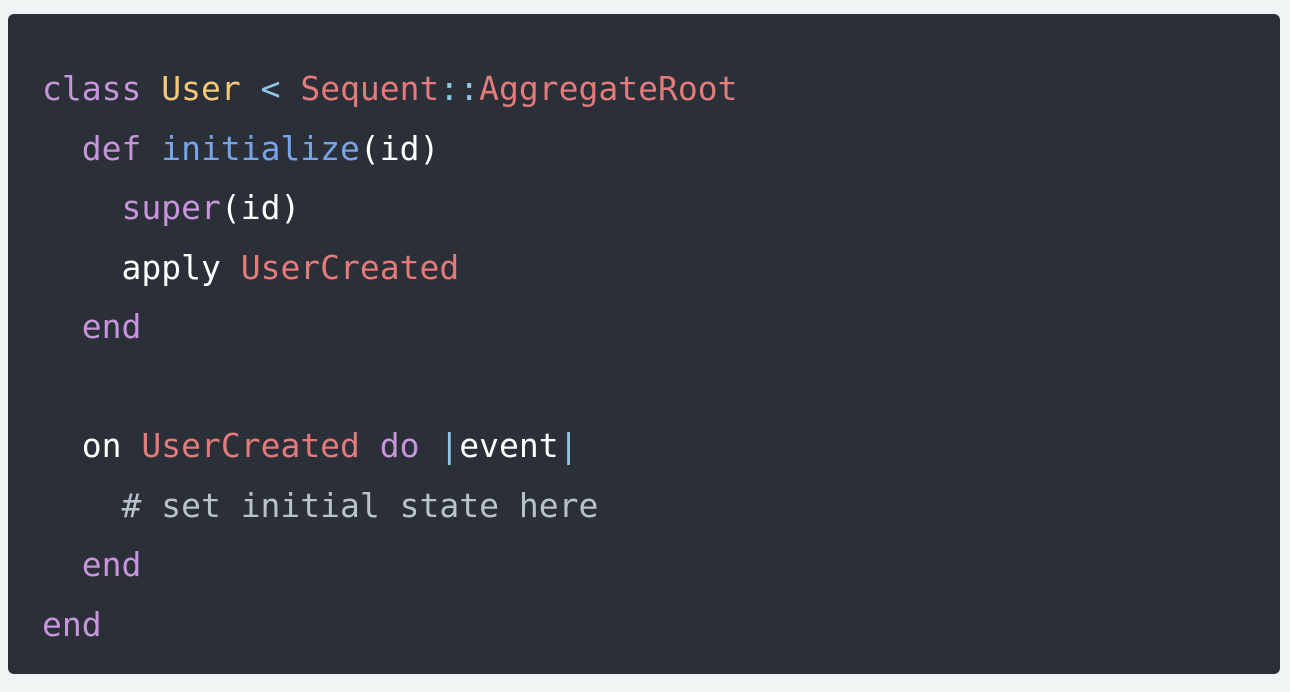 This screenshot has height=692, width=1290. What do you see at coordinates (459, 88) in the screenshot?
I see `code-token-operator: ::` at bounding box center [459, 88].